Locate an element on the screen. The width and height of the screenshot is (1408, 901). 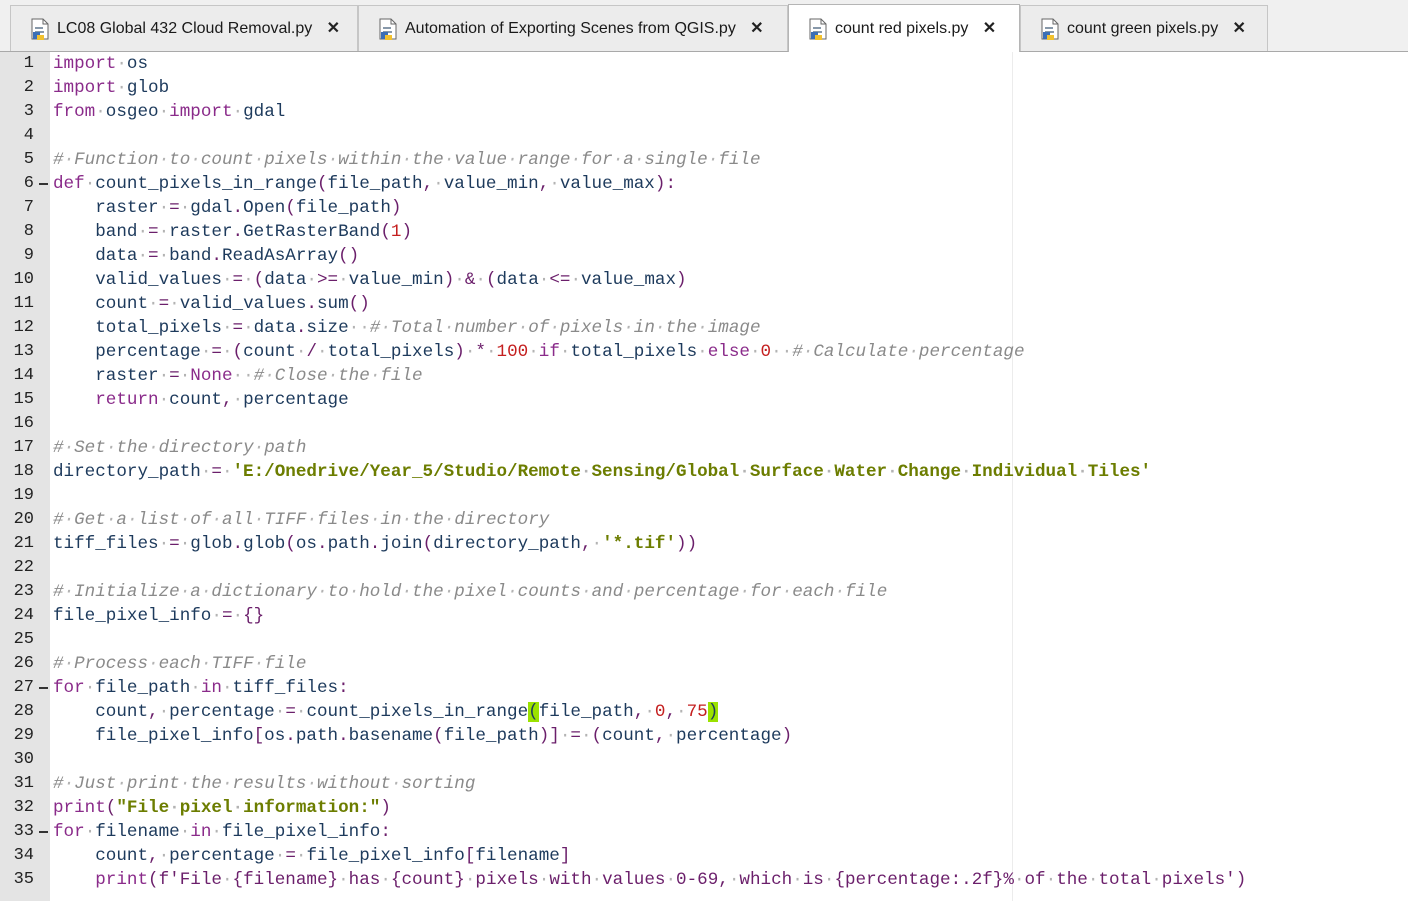
line-number: 18 is located at coordinates (23, 471).